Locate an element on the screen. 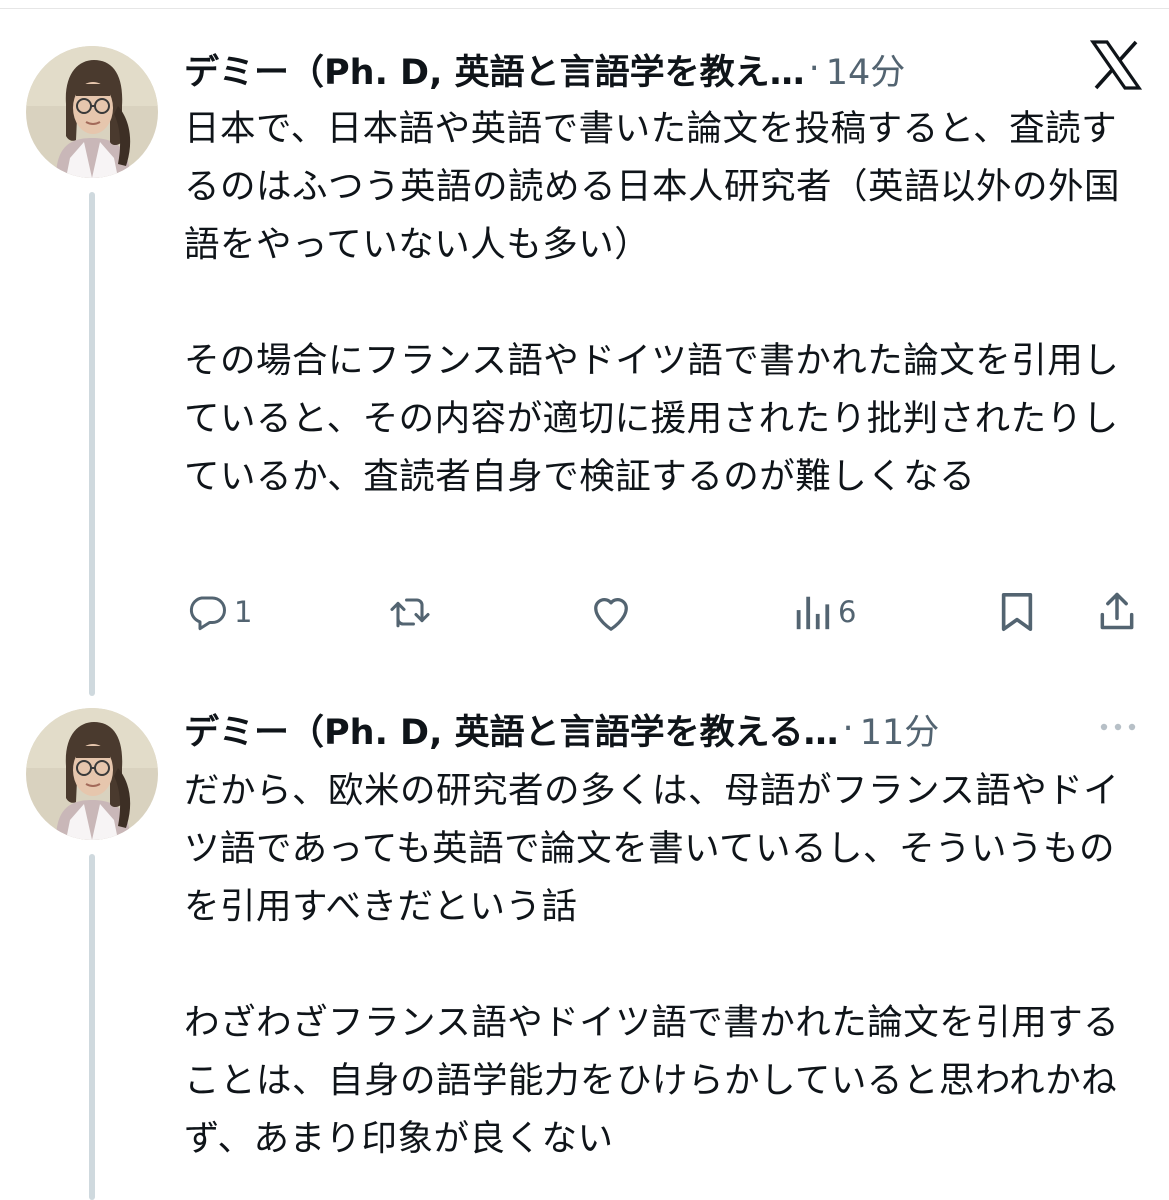  heart-icon is located at coordinates (611, 612).